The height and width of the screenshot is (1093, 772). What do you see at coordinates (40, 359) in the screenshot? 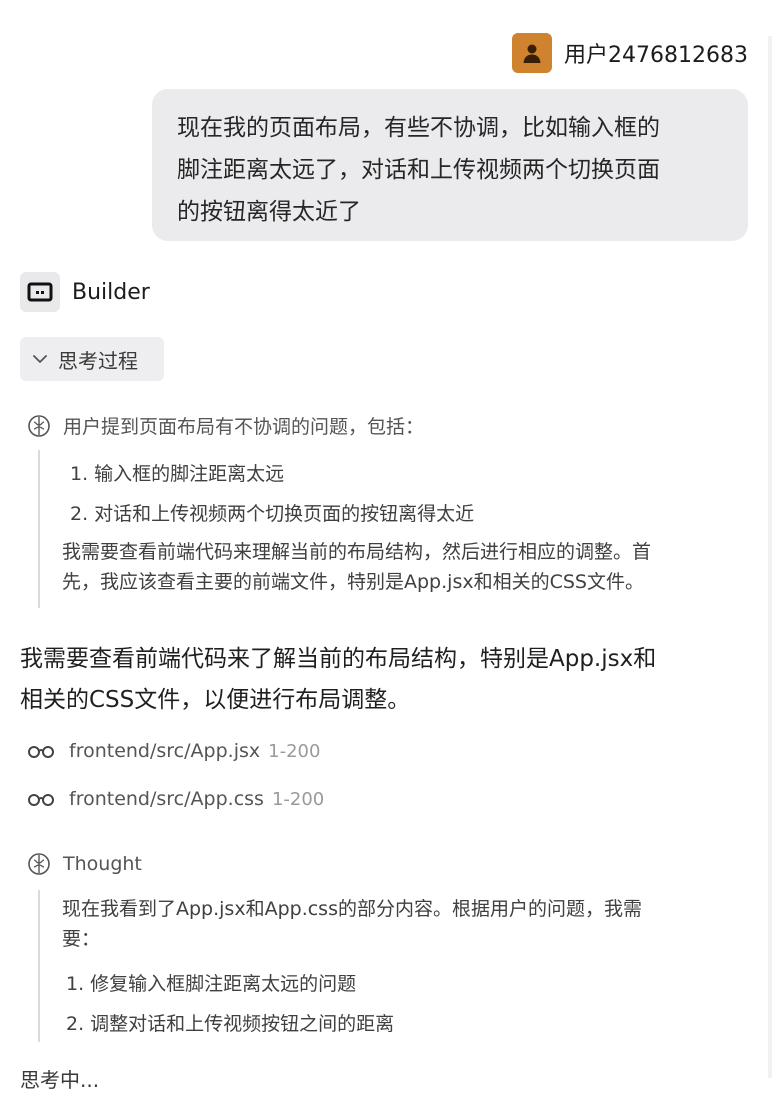
I see `chevron-down-icon` at bounding box center [40, 359].